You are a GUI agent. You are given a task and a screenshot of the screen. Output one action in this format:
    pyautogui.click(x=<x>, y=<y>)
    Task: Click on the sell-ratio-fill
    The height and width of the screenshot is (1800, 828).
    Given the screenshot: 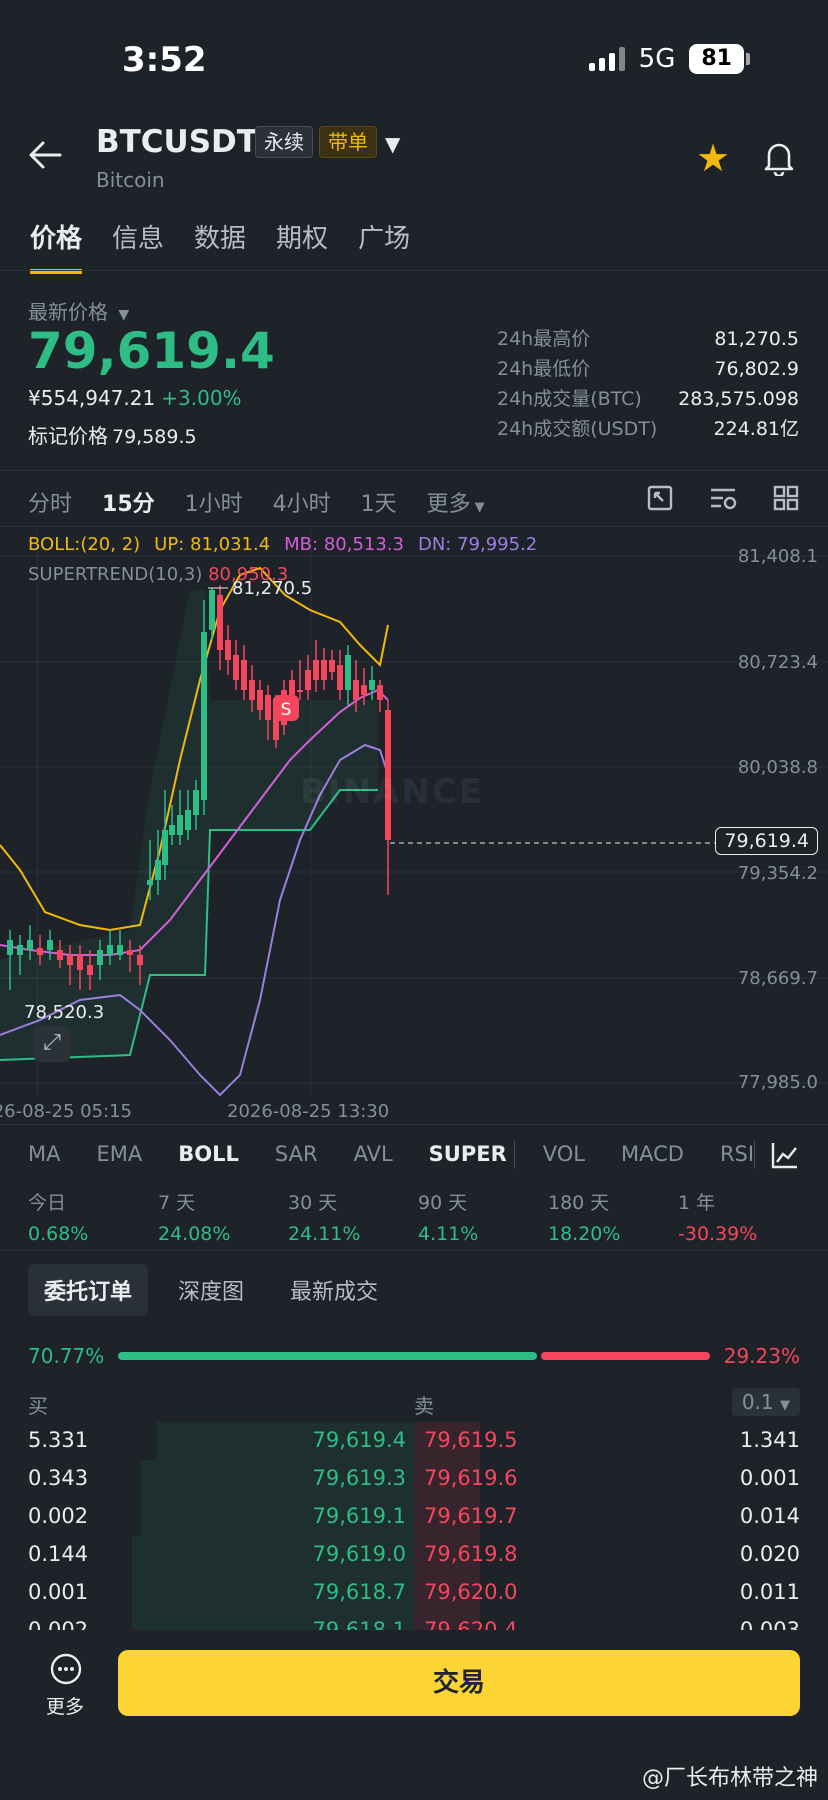 What is the action you would take?
    pyautogui.click(x=625, y=1356)
    